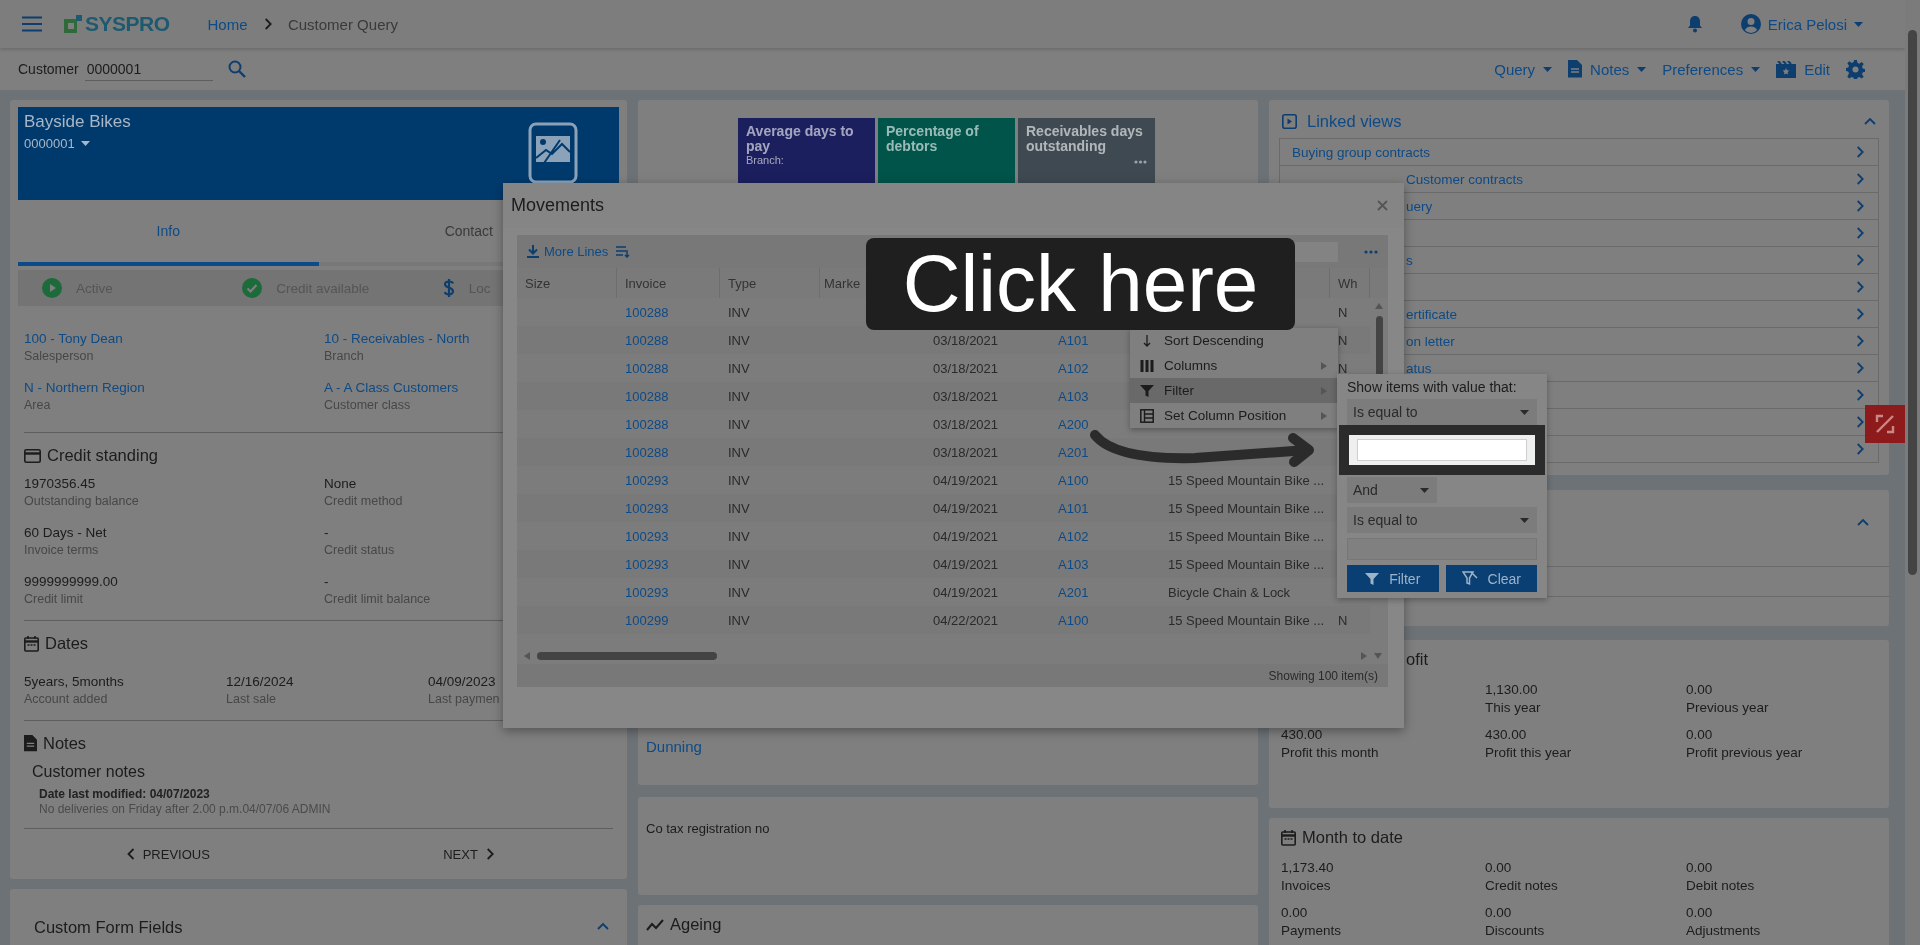  I want to click on field-label: Last paymen, so click(464, 699).